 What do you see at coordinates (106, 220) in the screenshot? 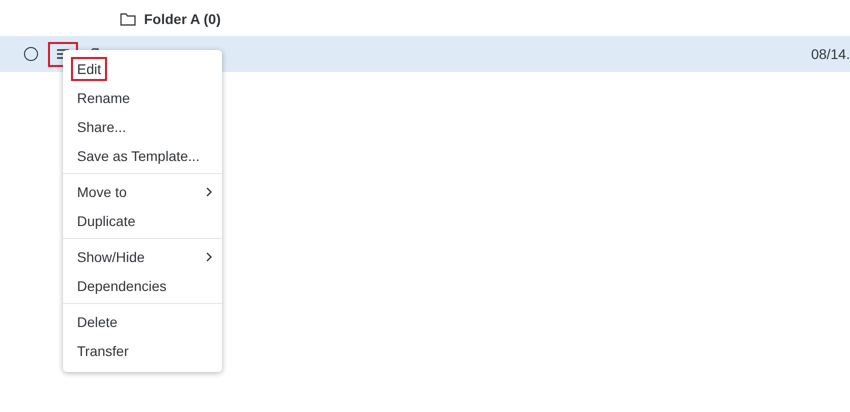
I see `menu-item: Duplicate` at bounding box center [106, 220].